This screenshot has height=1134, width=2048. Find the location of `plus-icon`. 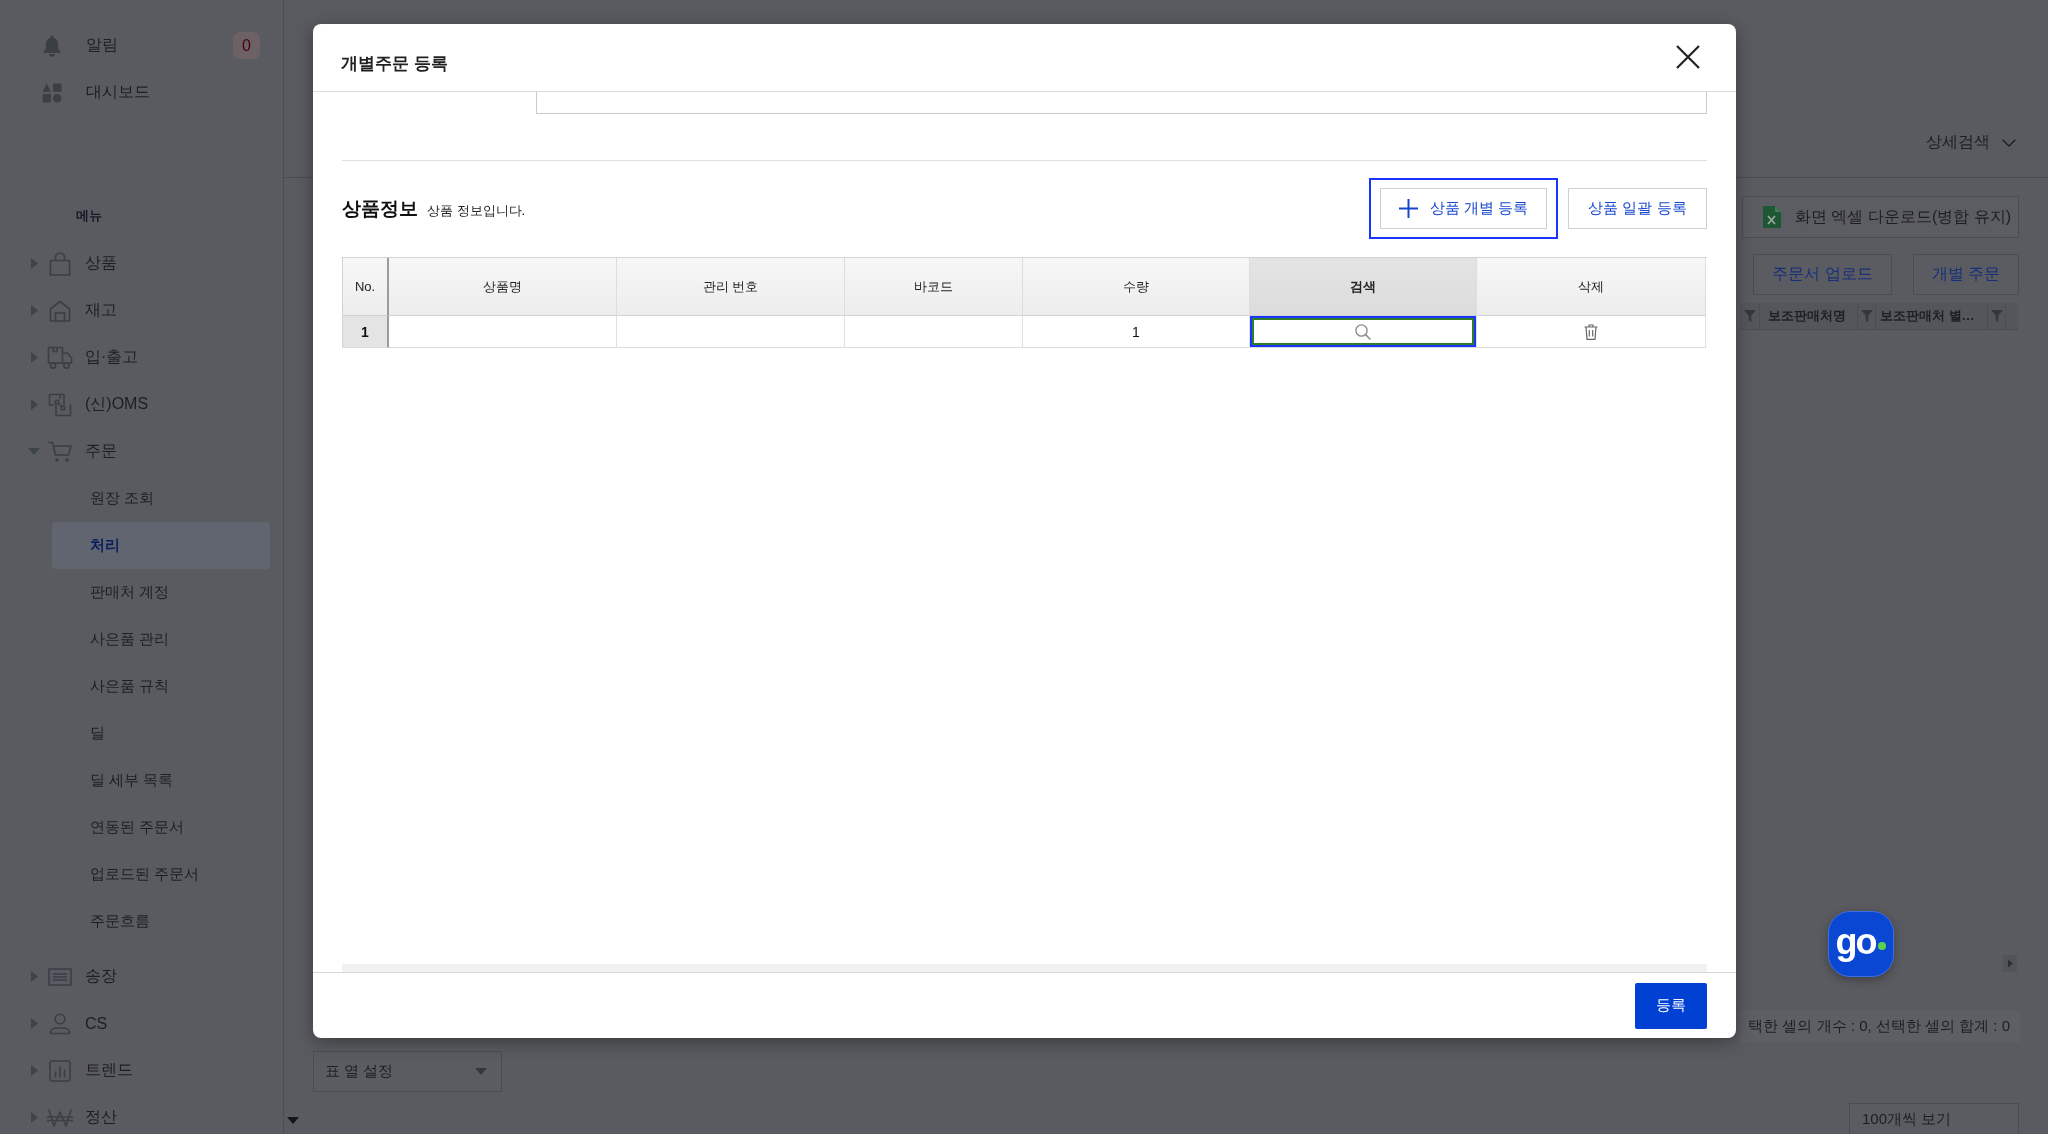

plus-icon is located at coordinates (1408, 208).